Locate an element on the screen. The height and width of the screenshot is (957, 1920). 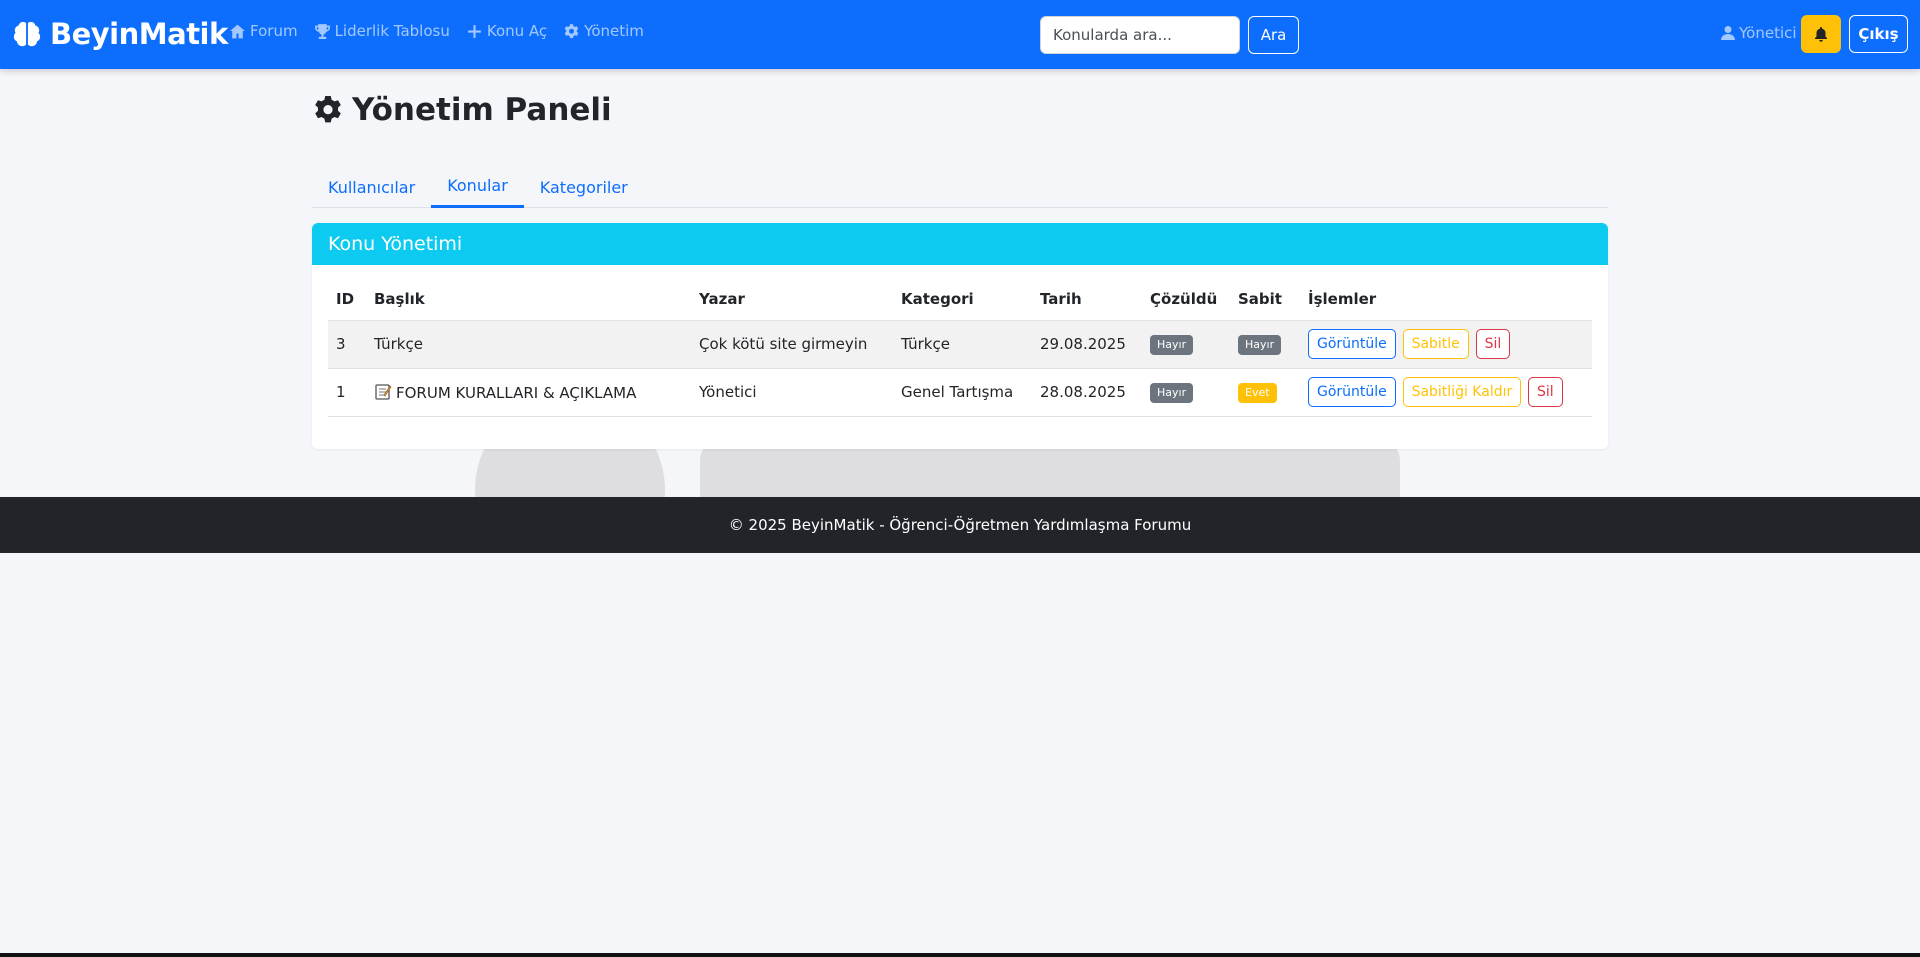
cell-actions: Görüntüle Sabitliği Kaldır Sil is located at coordinates (1446, 392).